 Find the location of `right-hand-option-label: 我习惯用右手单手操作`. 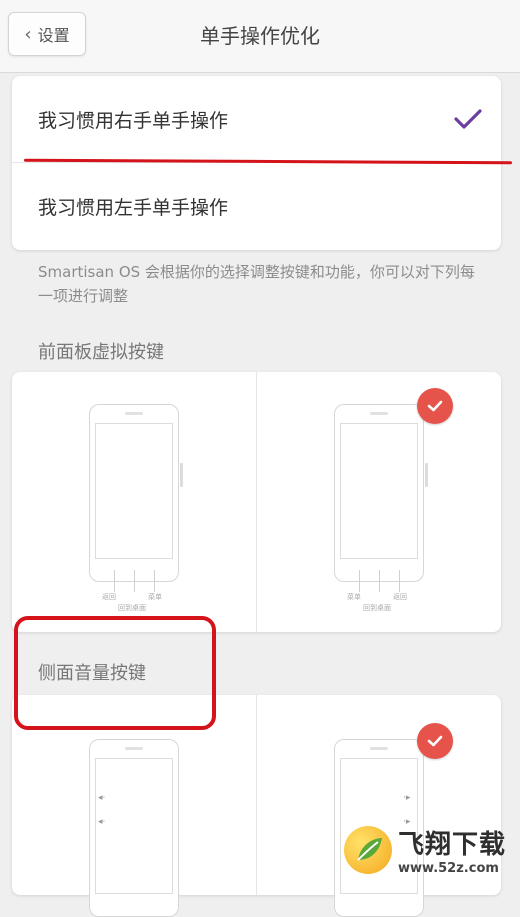

right-hand-option-label: 我习惯用右手单手操作 is located at coordinates (133, 120).